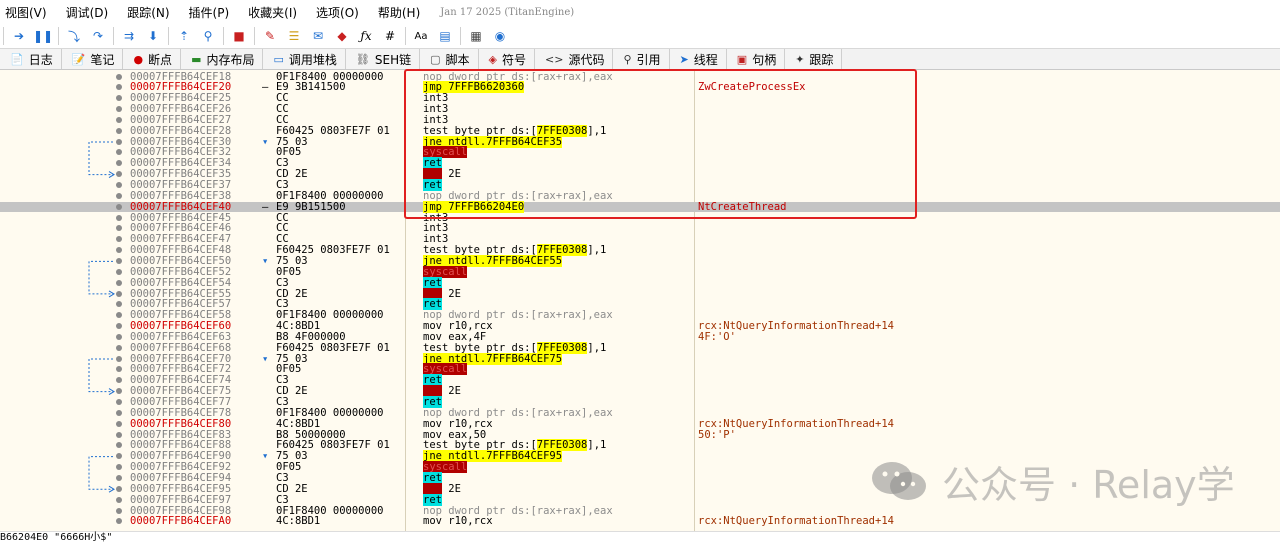  What do you see at coordinates (421, 36) in the screenshot?
I see `font-icon: Aa` at bounding box center [421, 36].